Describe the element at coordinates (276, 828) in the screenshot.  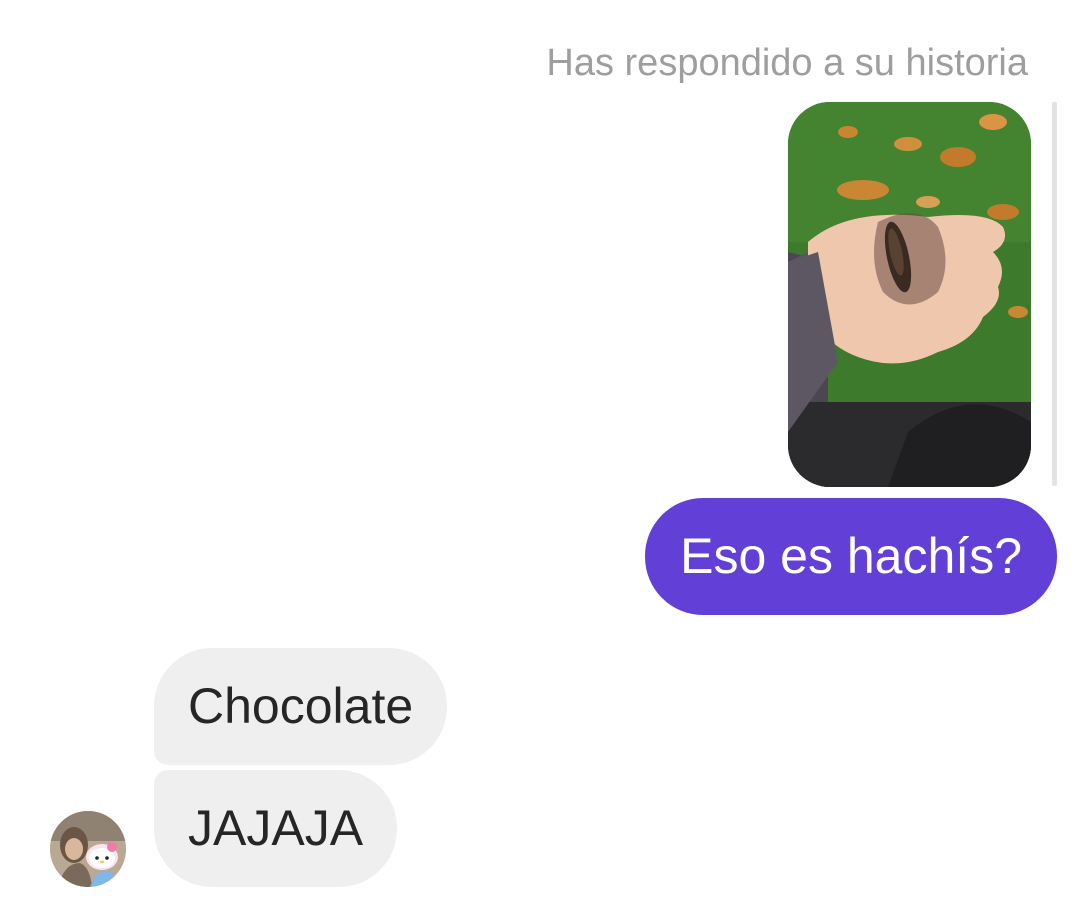
I see `incoming-message-bubble-2: JAJAJA` at that location.